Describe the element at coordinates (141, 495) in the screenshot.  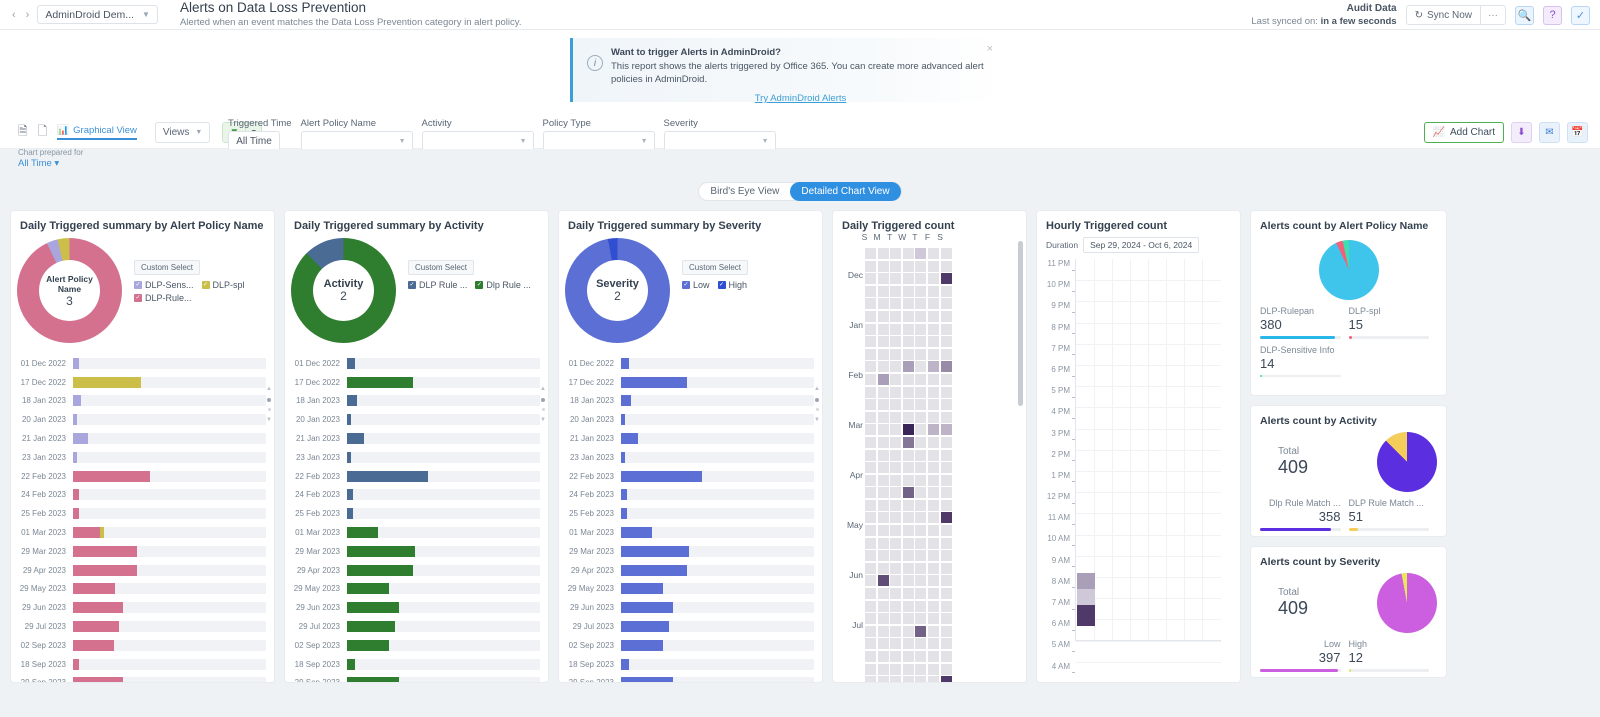
I see `bar-row: 24 Feb 2023` at that location.